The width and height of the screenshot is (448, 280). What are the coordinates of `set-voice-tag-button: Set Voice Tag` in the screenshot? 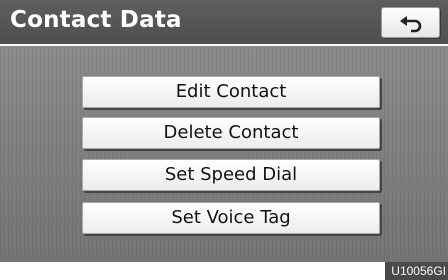 It's located at (231, 218).